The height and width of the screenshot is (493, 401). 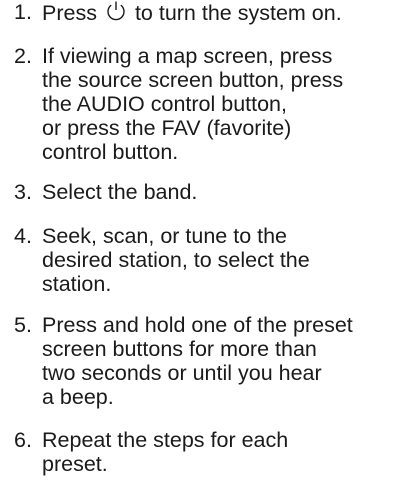 I want to click on step-line: station., so click(x=77, y=284).